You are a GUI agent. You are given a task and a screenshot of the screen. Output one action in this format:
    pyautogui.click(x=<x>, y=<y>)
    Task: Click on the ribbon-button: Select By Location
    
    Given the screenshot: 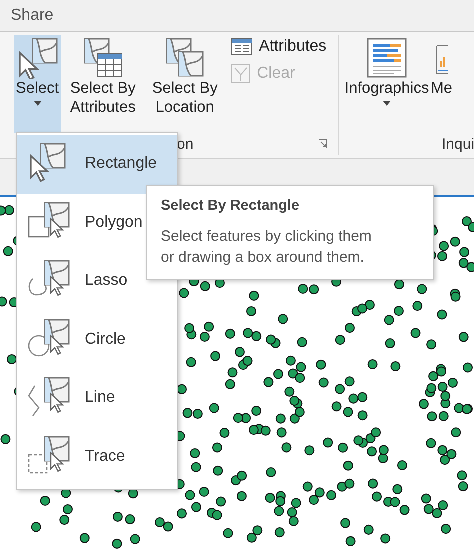 What is the action you would take?
    pyautogui.click(x=185, y=84)
    